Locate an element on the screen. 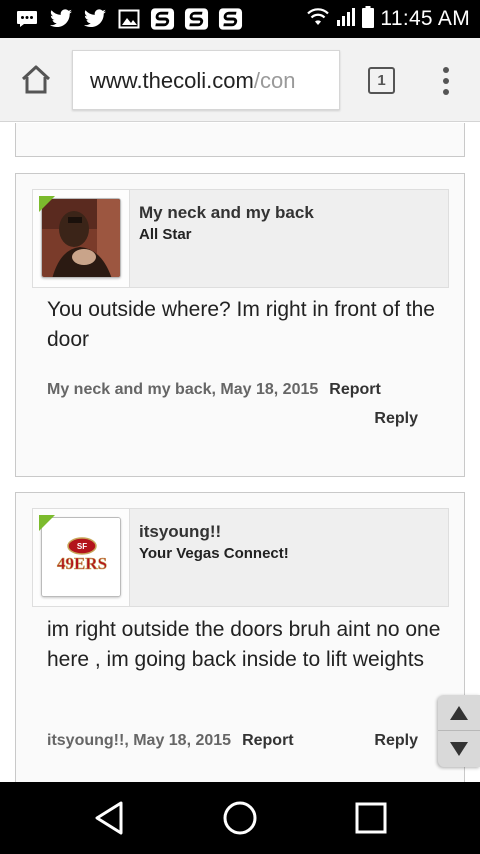 This screenshot has width=480, height=854. system-status: 11:45 AM is located at coordinates (388, 19).